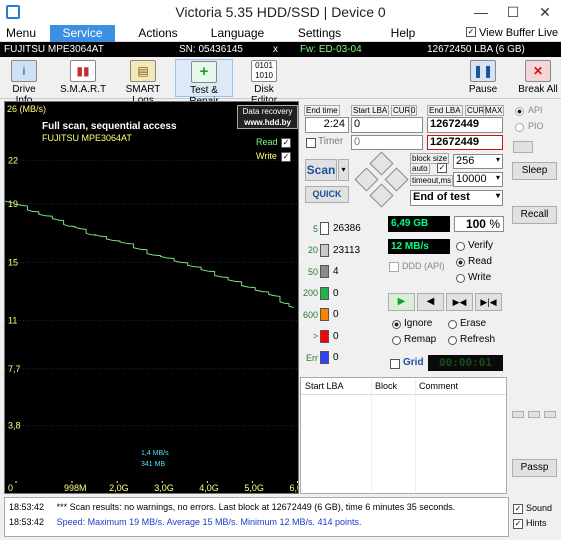 Image resolution: width=561 pixels, height=540 pixels. What do you see at coordinates (211, 49) in the screenshot?
I see `device-serial: SN: 05436145` at bounding box center [211, 49].